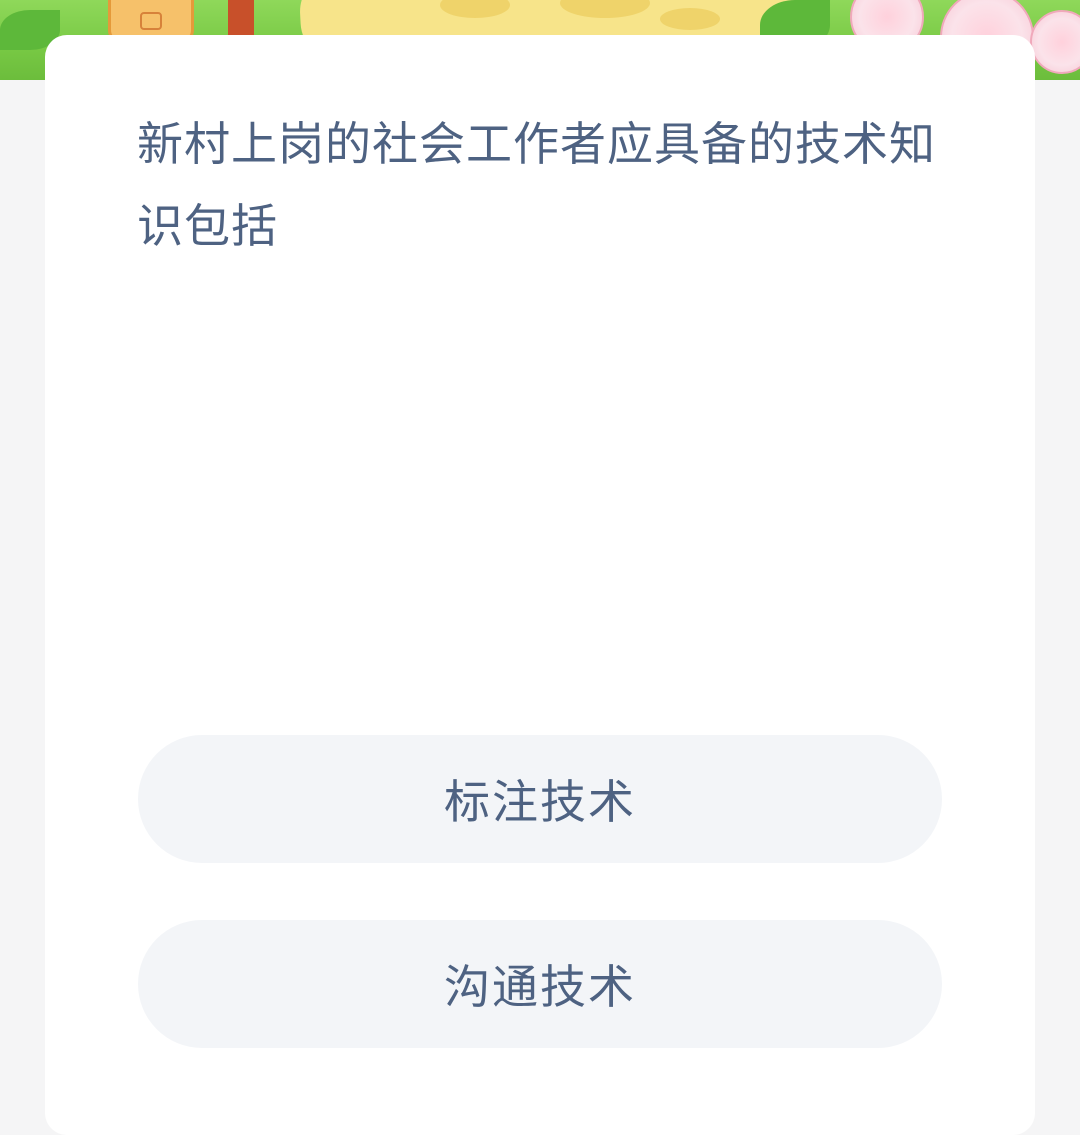 This screenshot has height=1135, width=1080. Describe the element at coordinates (536, 185) in the screenshot. I see `question-text: 新村上岗的社会工作者应具备的技术知识包括` at that location.